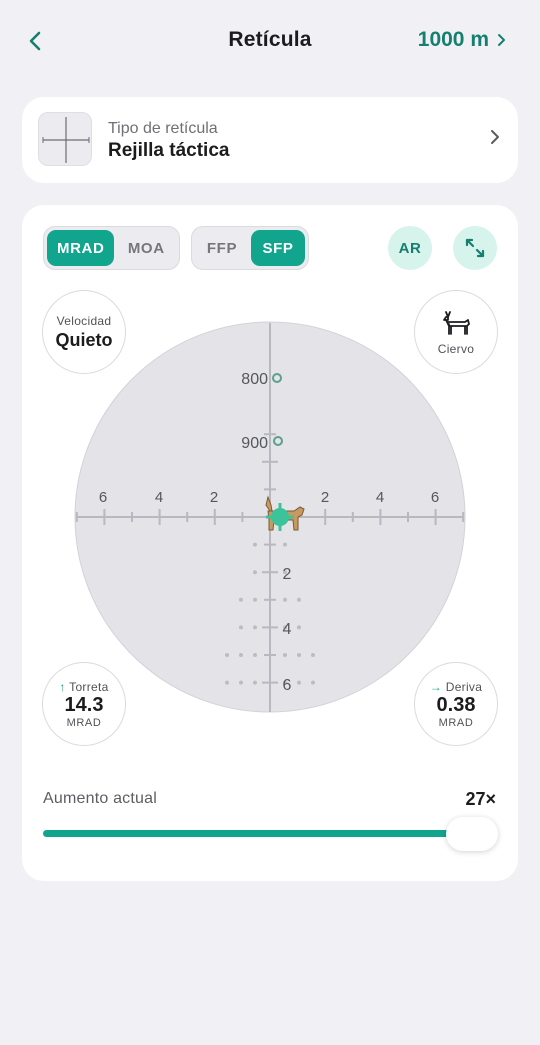 The height and width of the screenshot is (1045, 540). Describe the element at coordinates (472, 834) in the screenshot. I see `zoom-slider-thumb` at that location.